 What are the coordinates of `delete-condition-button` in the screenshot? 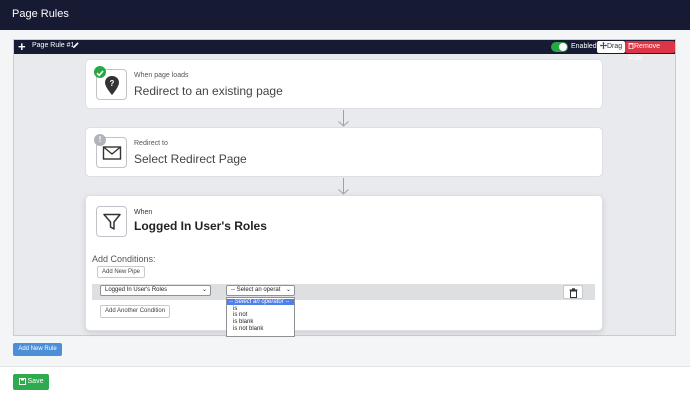 It's located at (573, 292).